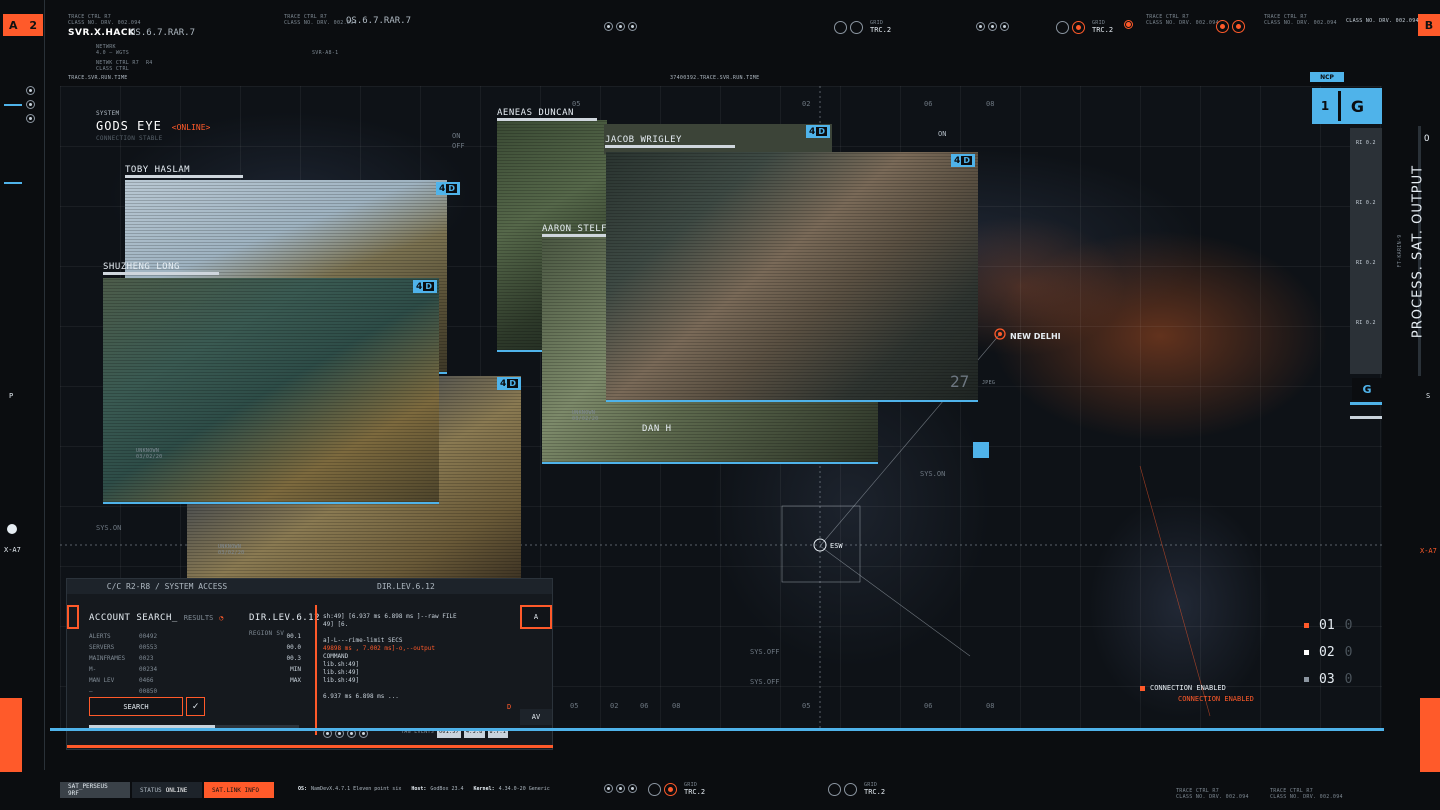  I want to click on profile-name: TOBY HASLAM, so click(158, 170).